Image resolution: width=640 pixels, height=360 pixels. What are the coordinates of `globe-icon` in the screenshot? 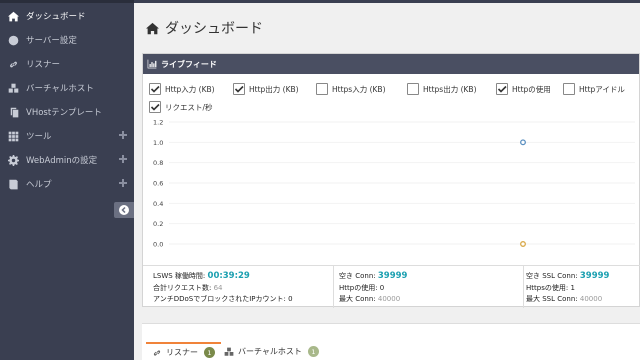 It's located at (13, 40).